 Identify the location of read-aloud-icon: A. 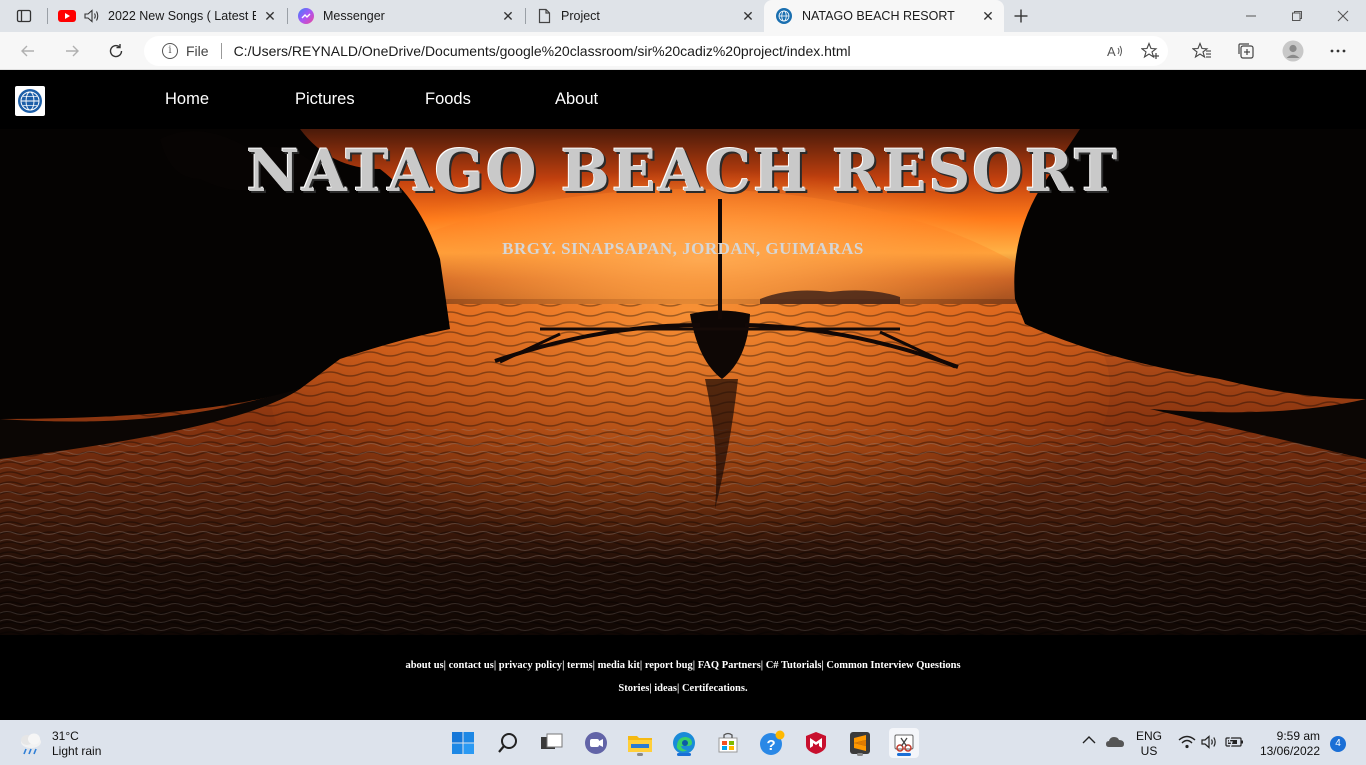
(1115, 51).